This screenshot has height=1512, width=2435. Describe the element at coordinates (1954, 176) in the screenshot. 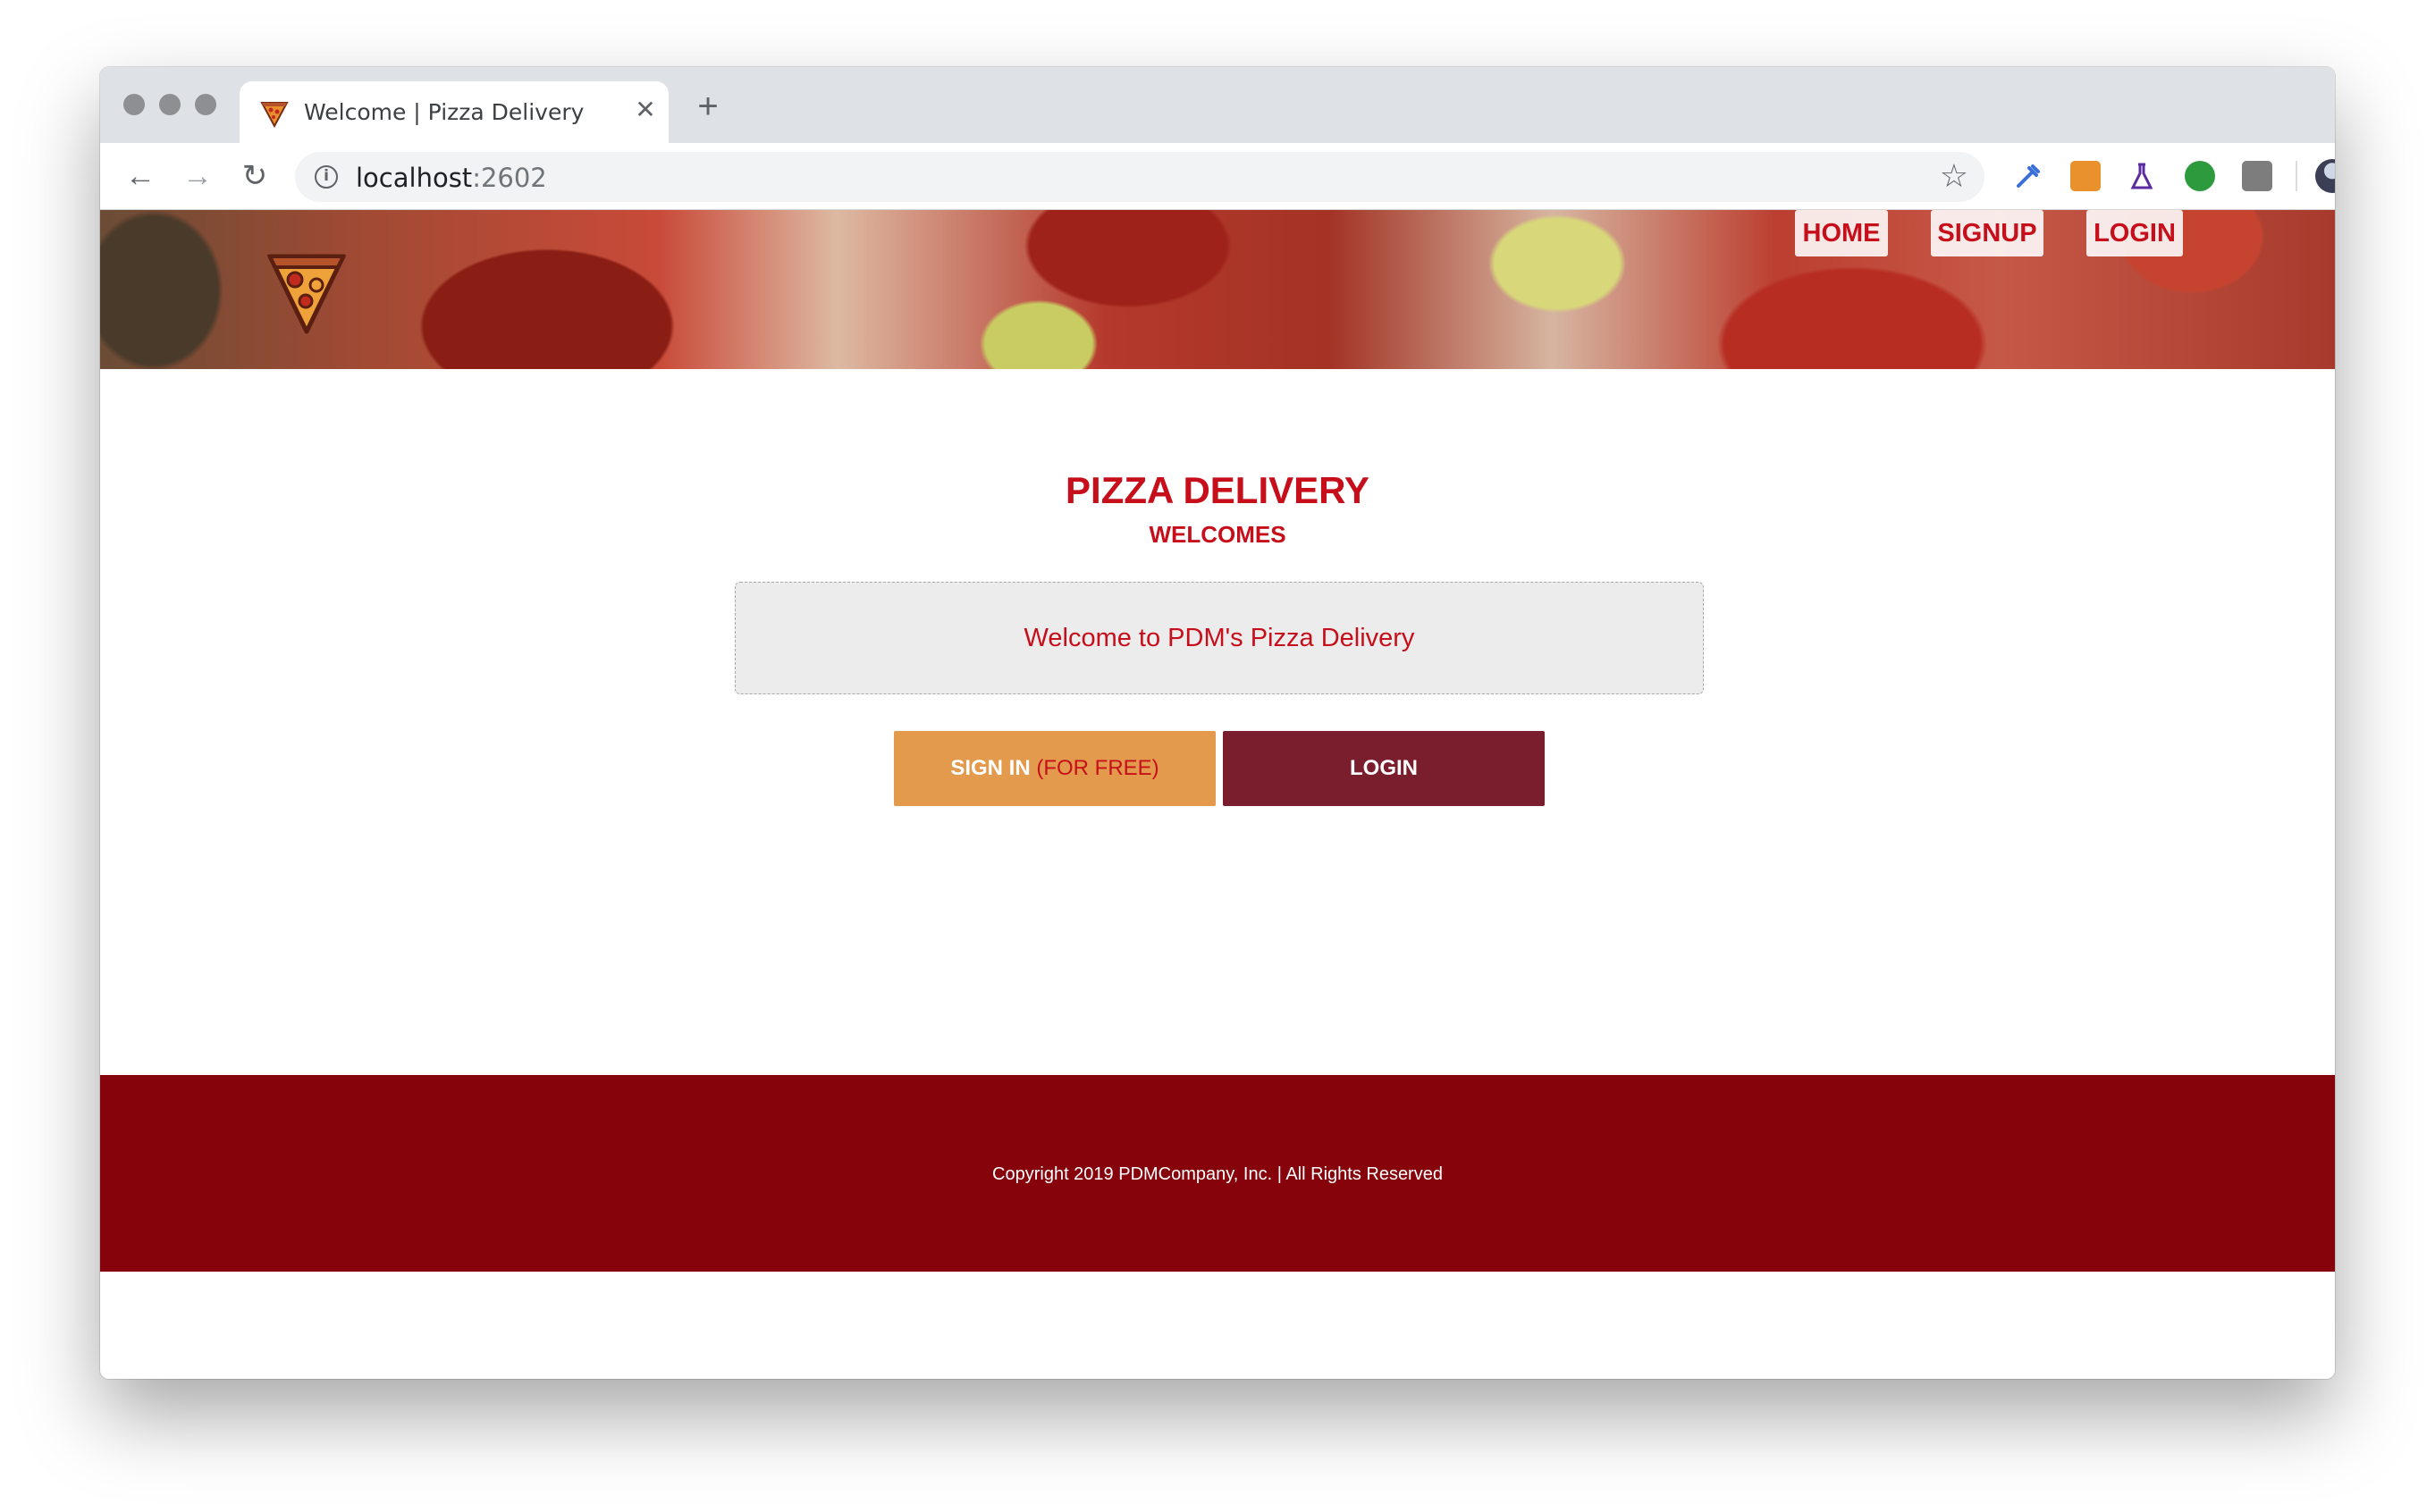

I see `bookmark-star-icon: ☆` at that location.